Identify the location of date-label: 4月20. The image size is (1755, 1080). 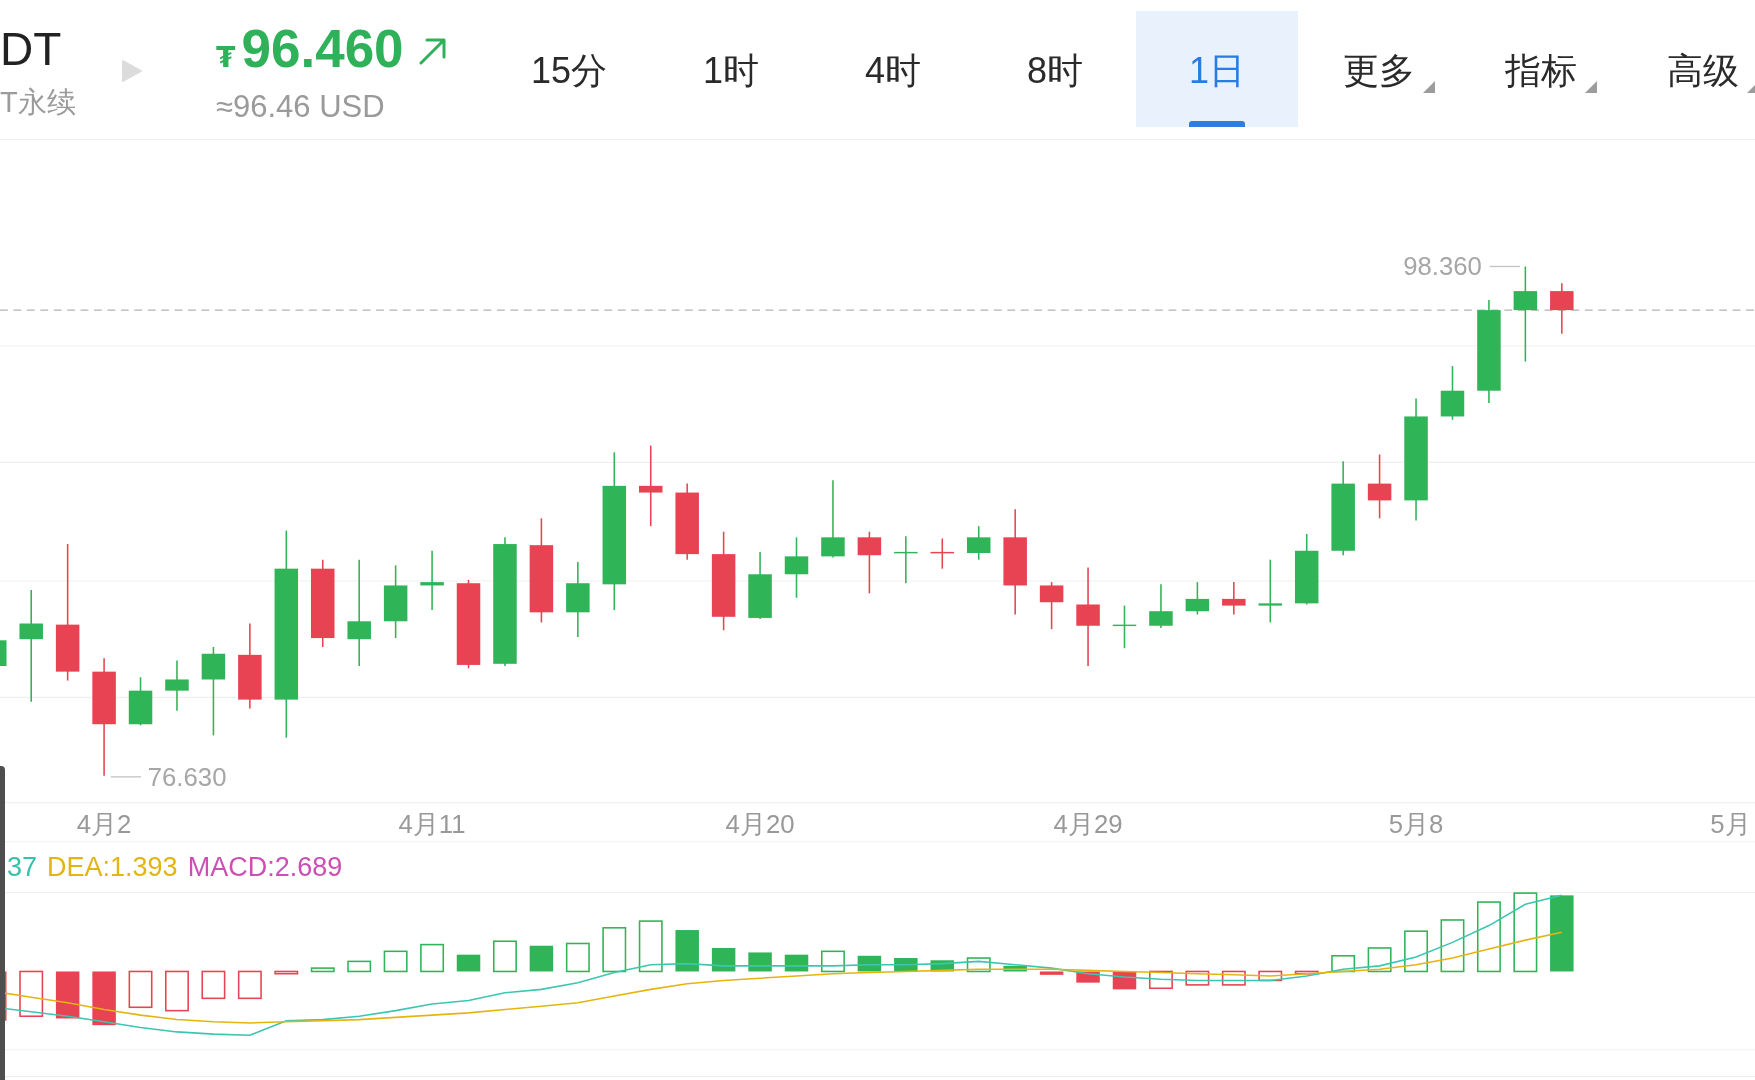
(760, 823).